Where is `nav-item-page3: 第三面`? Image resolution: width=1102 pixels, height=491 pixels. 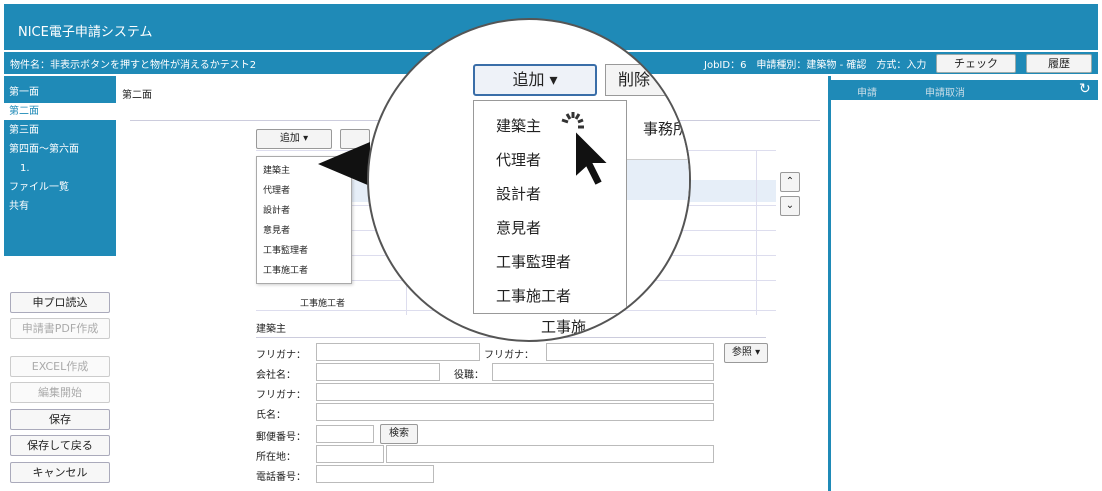
nav-item-page3: 第三面 is located at coordinates (60, 130).